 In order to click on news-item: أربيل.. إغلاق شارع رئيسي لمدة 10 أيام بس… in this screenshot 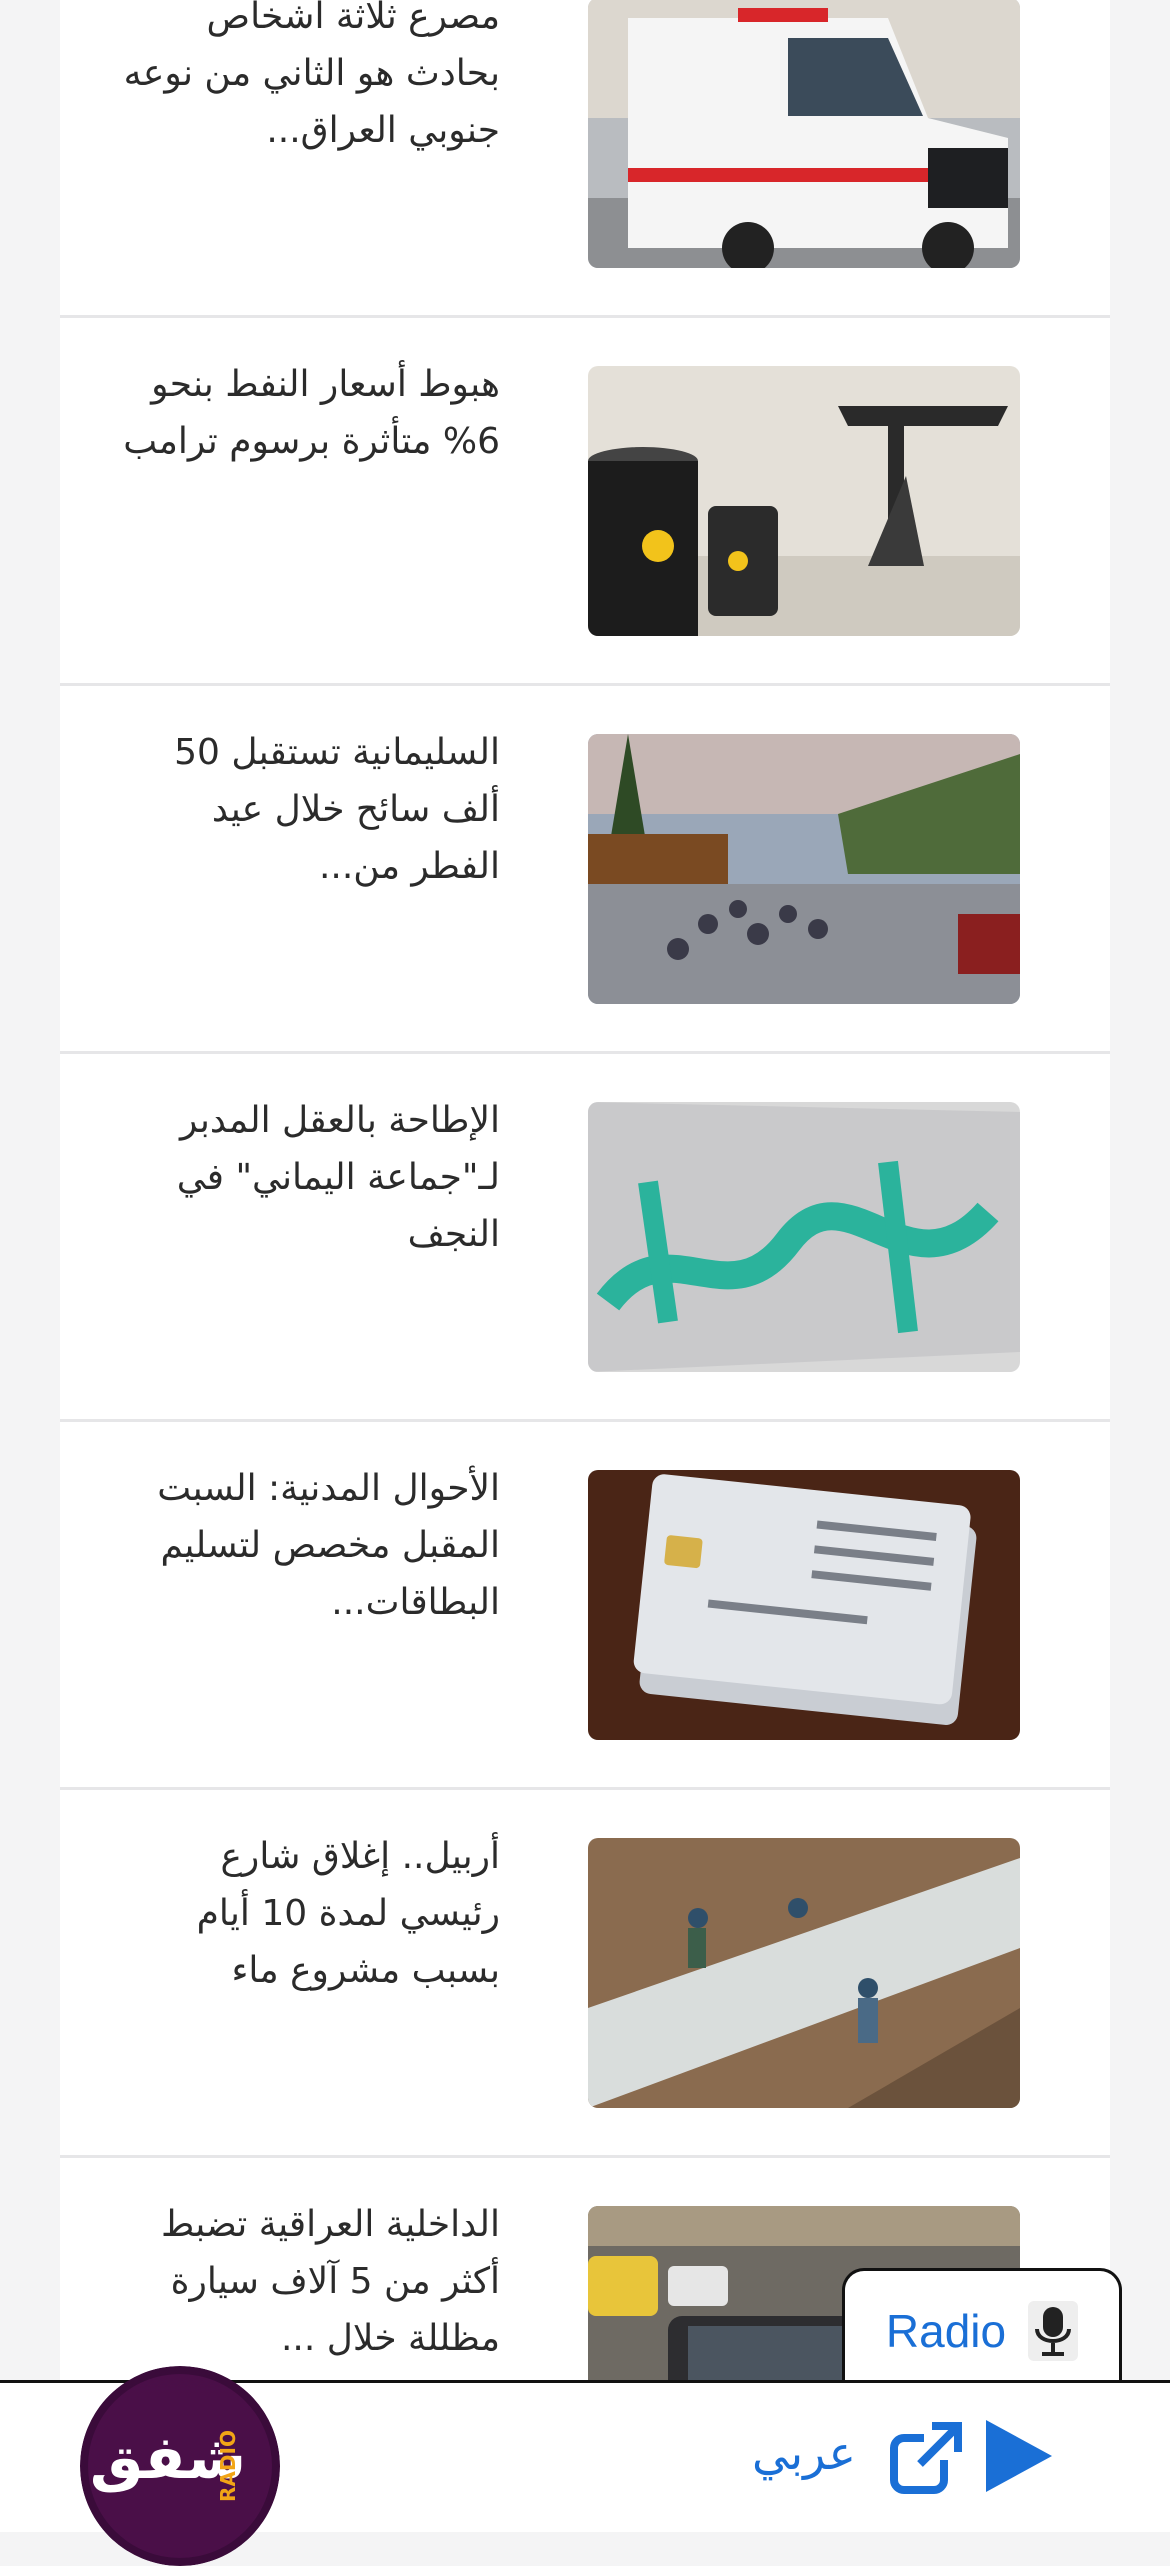, I will do `click(585, 1974)`.